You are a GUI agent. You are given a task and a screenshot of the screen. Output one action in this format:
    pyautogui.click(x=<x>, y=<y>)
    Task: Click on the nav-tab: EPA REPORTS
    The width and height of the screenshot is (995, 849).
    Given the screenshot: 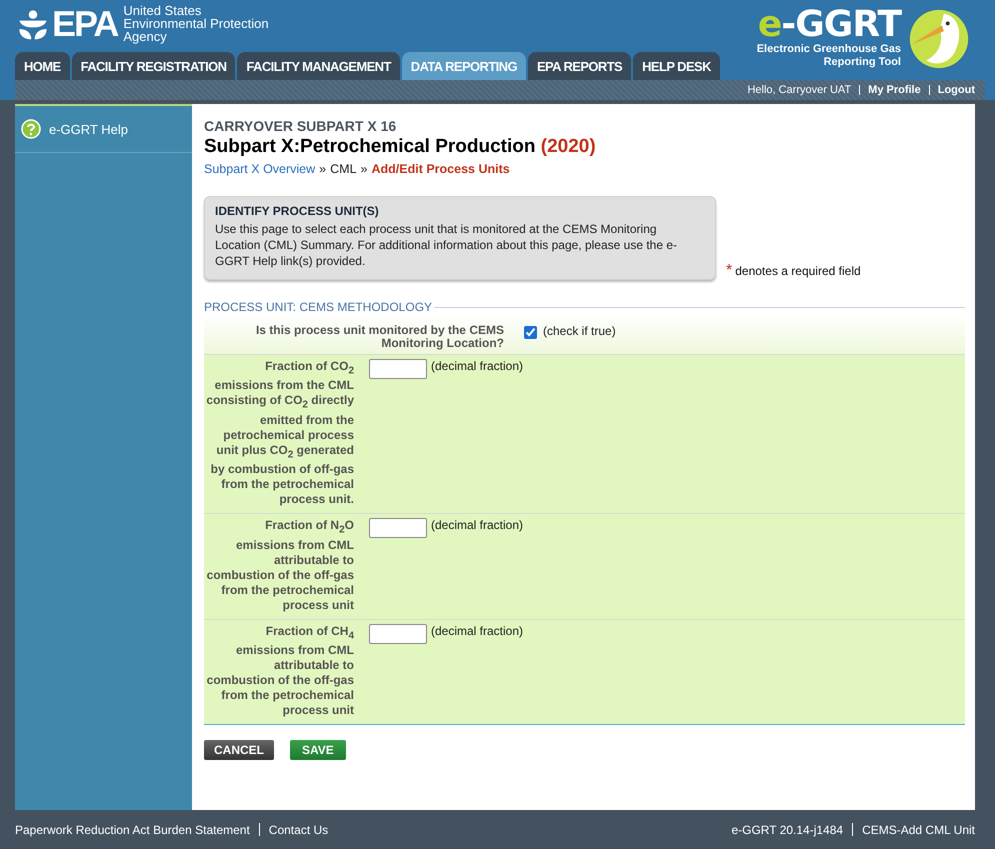 What is the action you would take?
    pyautogui.click(x=580, y=66)
    